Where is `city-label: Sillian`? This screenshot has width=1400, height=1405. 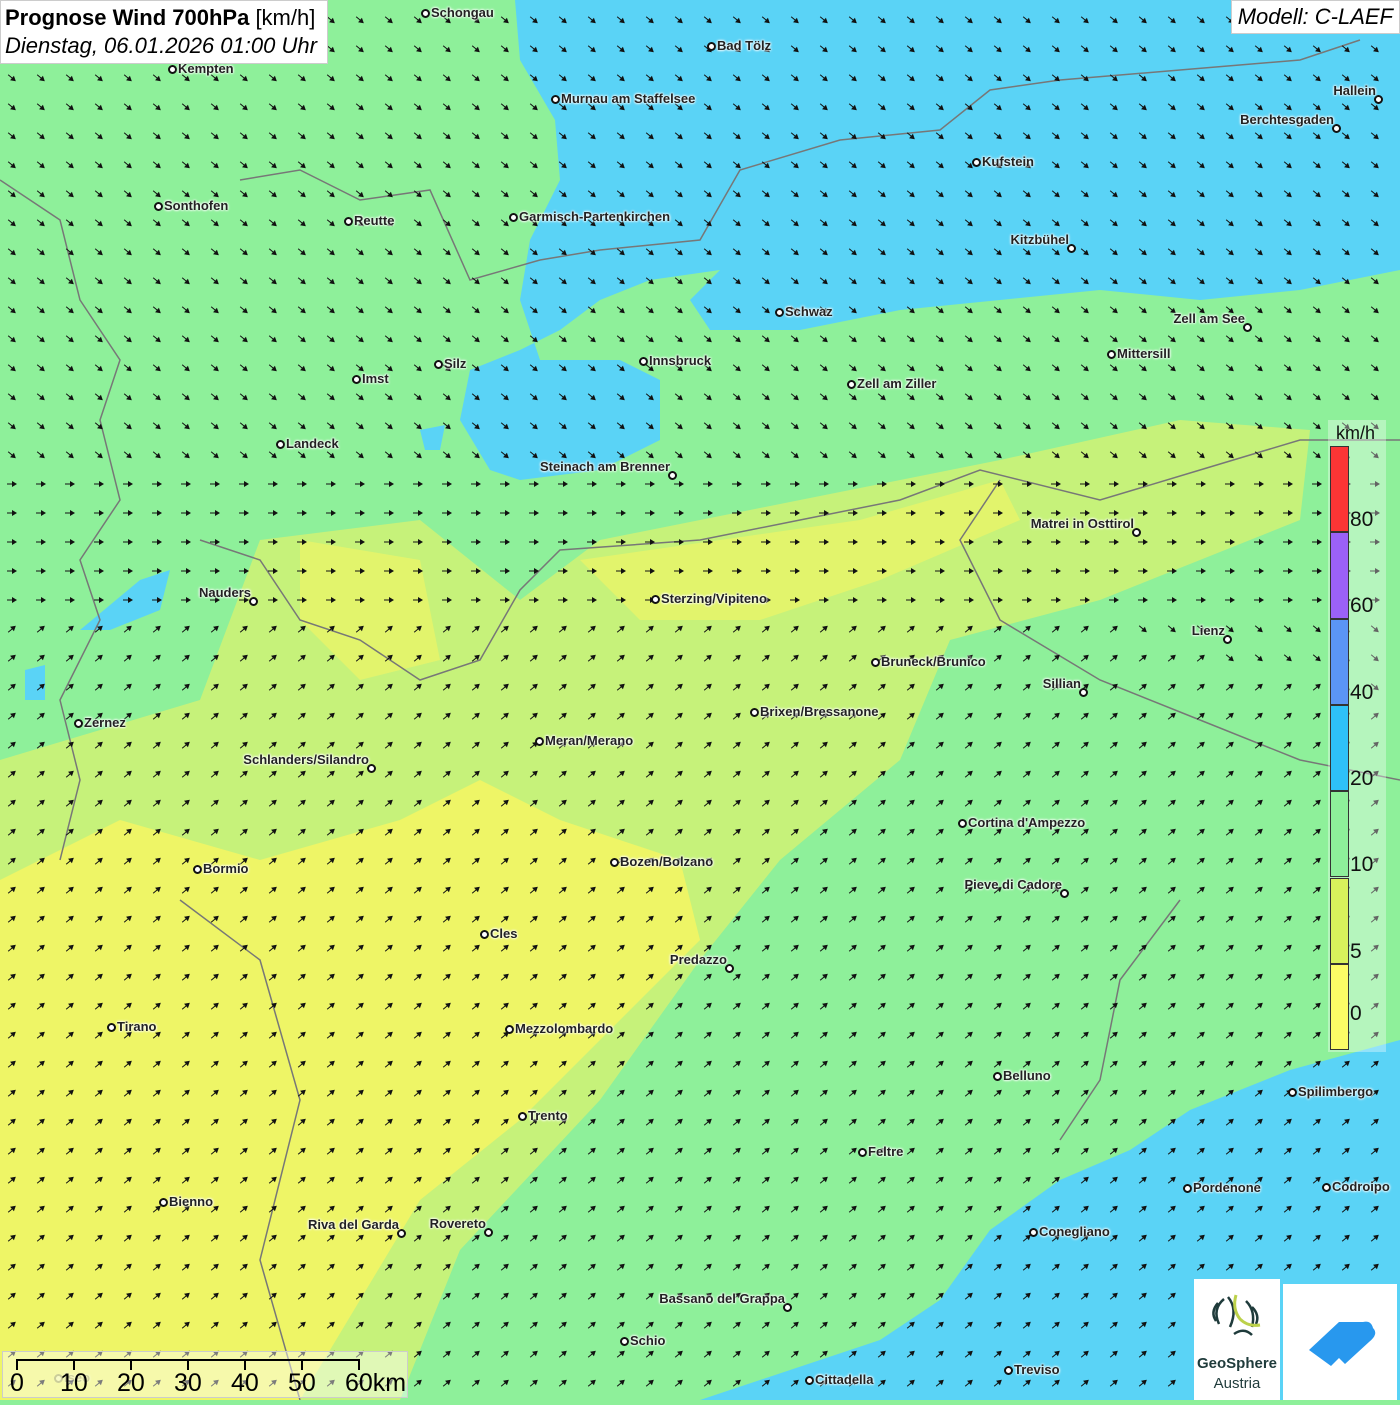
city-label: Sillian is located at coordinates (1061, 683).